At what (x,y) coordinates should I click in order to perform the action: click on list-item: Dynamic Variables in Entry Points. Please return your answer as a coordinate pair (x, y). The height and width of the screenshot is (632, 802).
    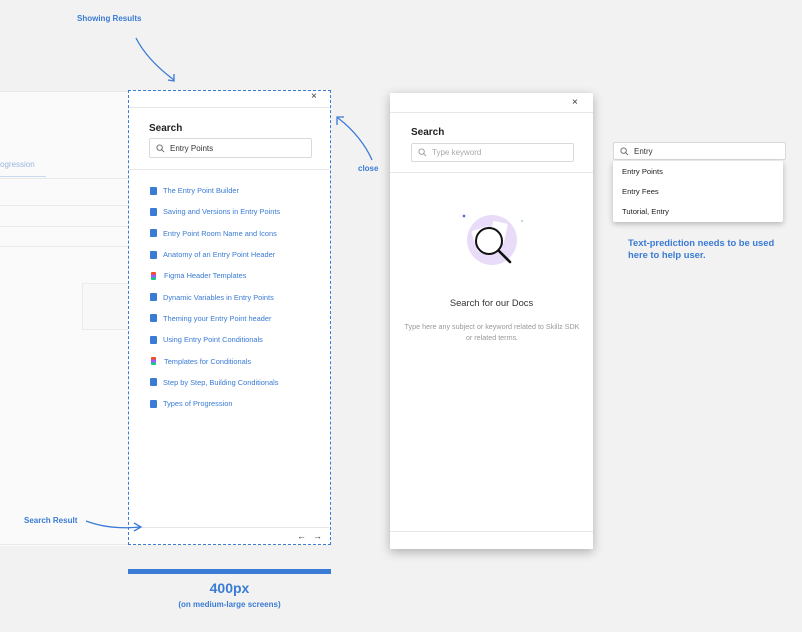
    Looking at the image, I should click on (215, 296).